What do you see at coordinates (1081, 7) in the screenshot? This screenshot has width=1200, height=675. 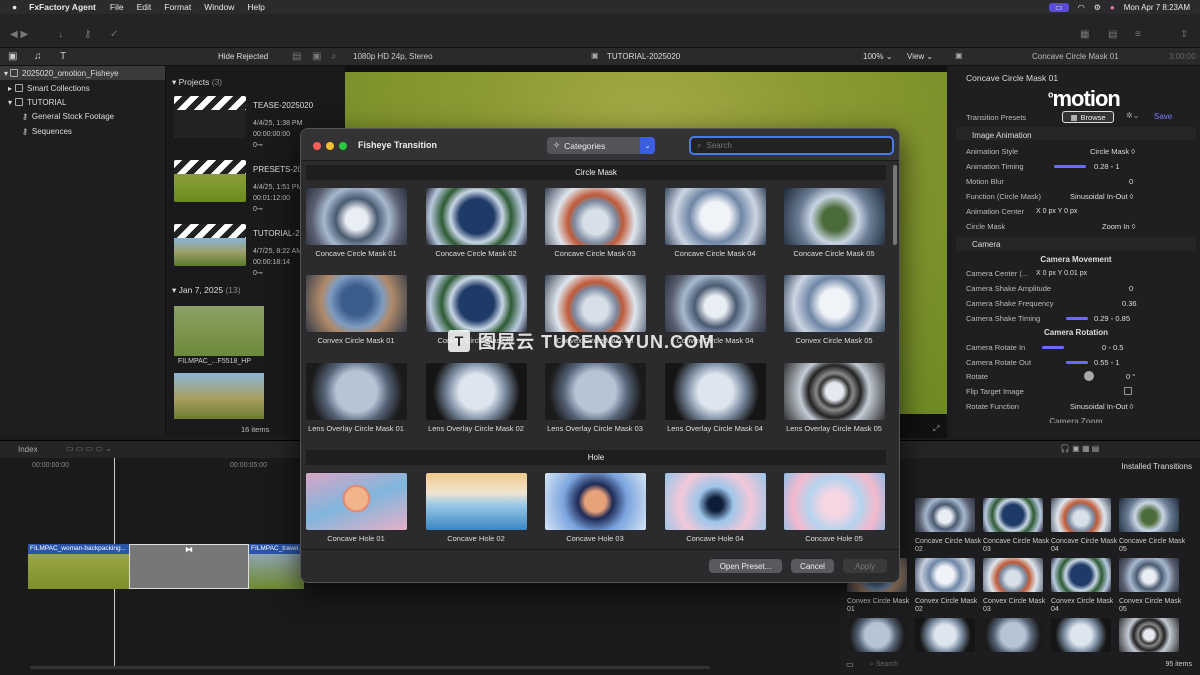 I see `wifi-icon: ◠` at bounding box center [1081, 7].